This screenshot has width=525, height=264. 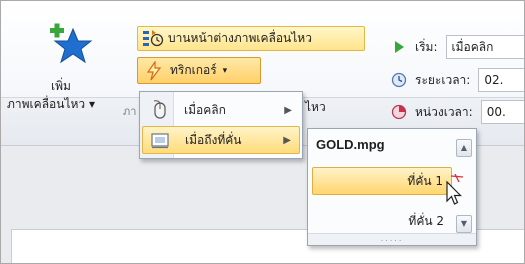 What do you see at coordinates (399, 47) in the screenshot?
I see `play-icon` at bounding box center [399, 47].